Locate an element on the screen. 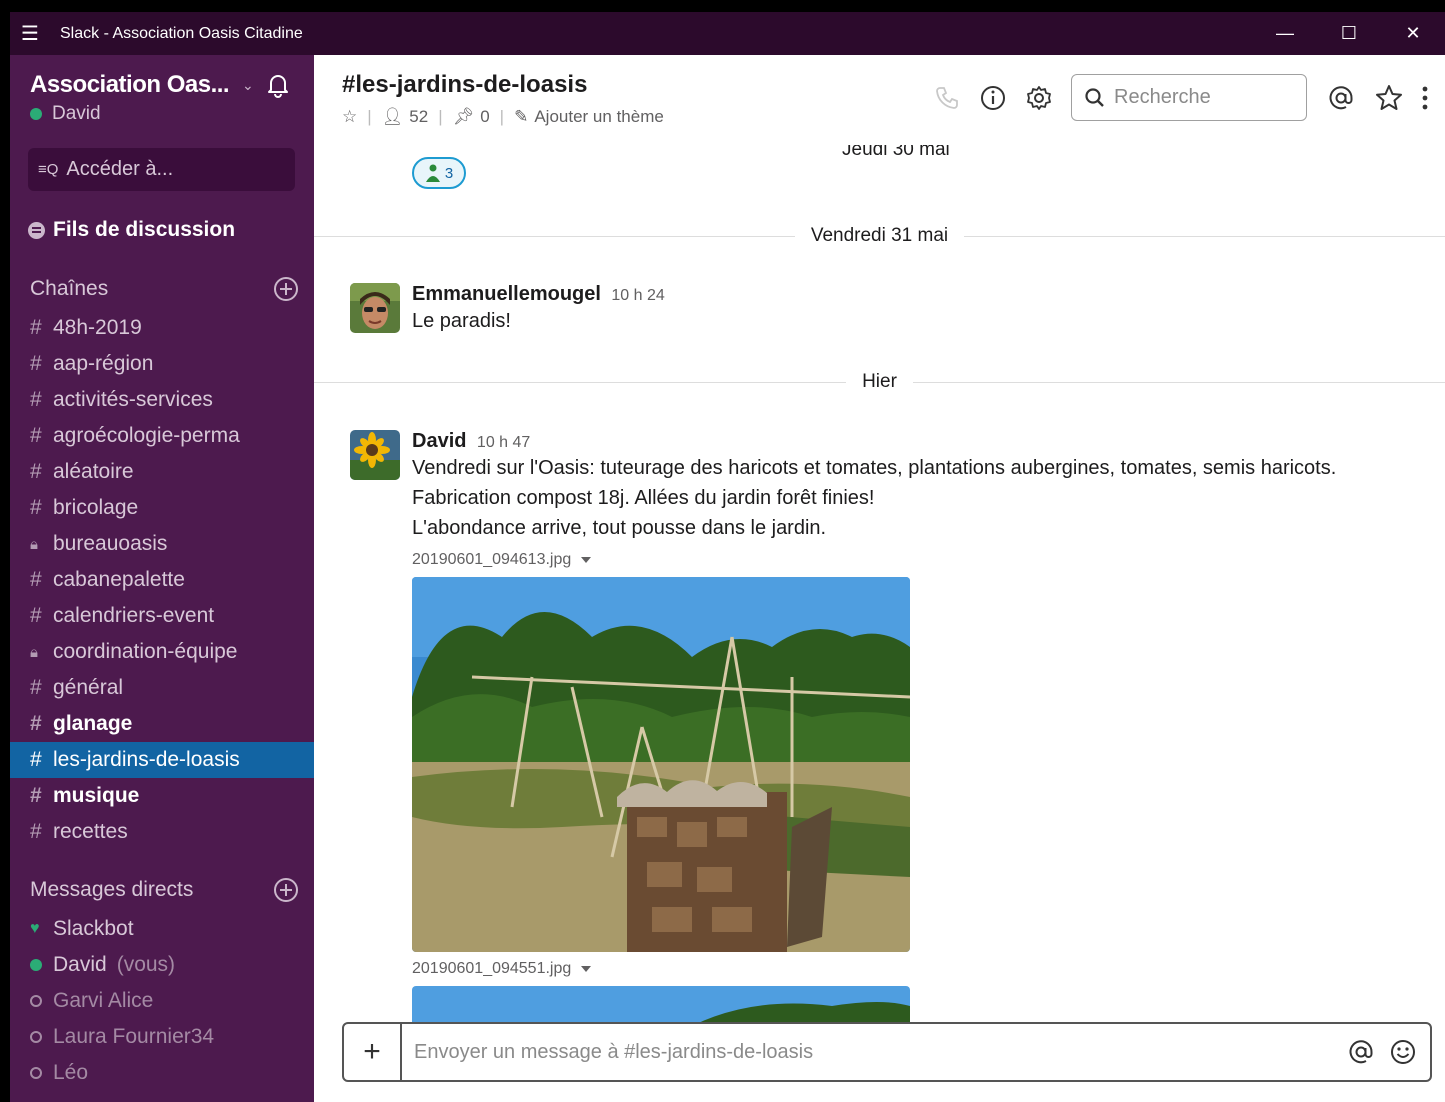  sidebar-channel-item: # recettes is located at coordinates (162, 832).